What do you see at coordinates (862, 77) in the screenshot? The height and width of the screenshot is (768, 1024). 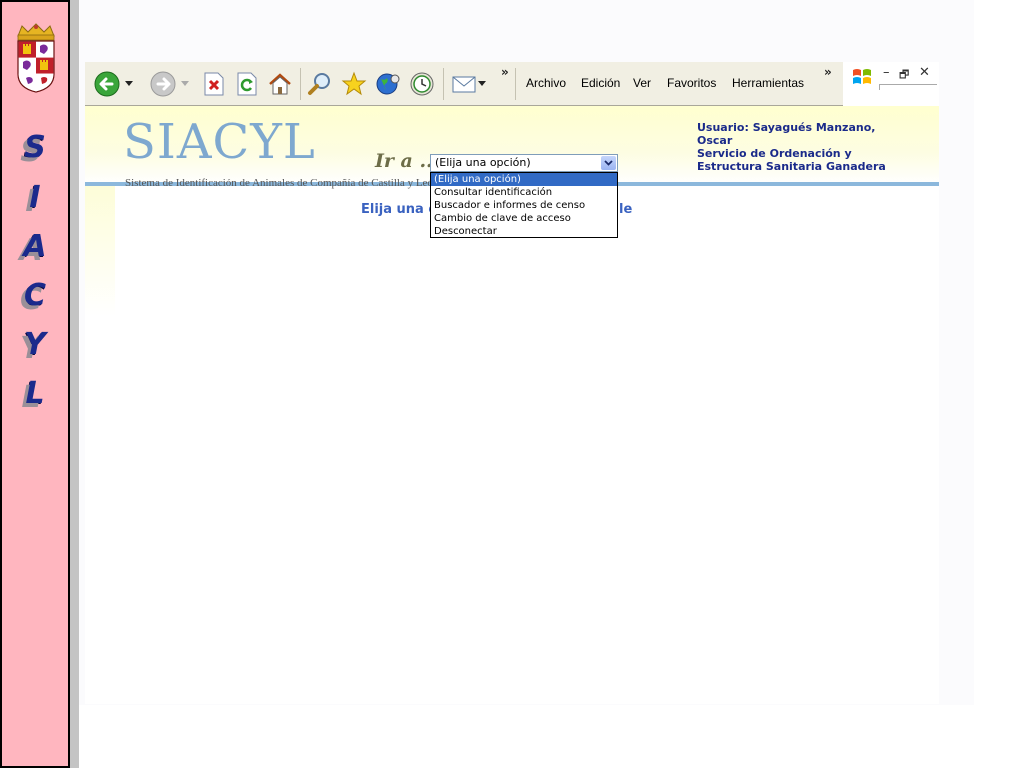 I see `windows-logo-icon` at bounding box center [862, 77].